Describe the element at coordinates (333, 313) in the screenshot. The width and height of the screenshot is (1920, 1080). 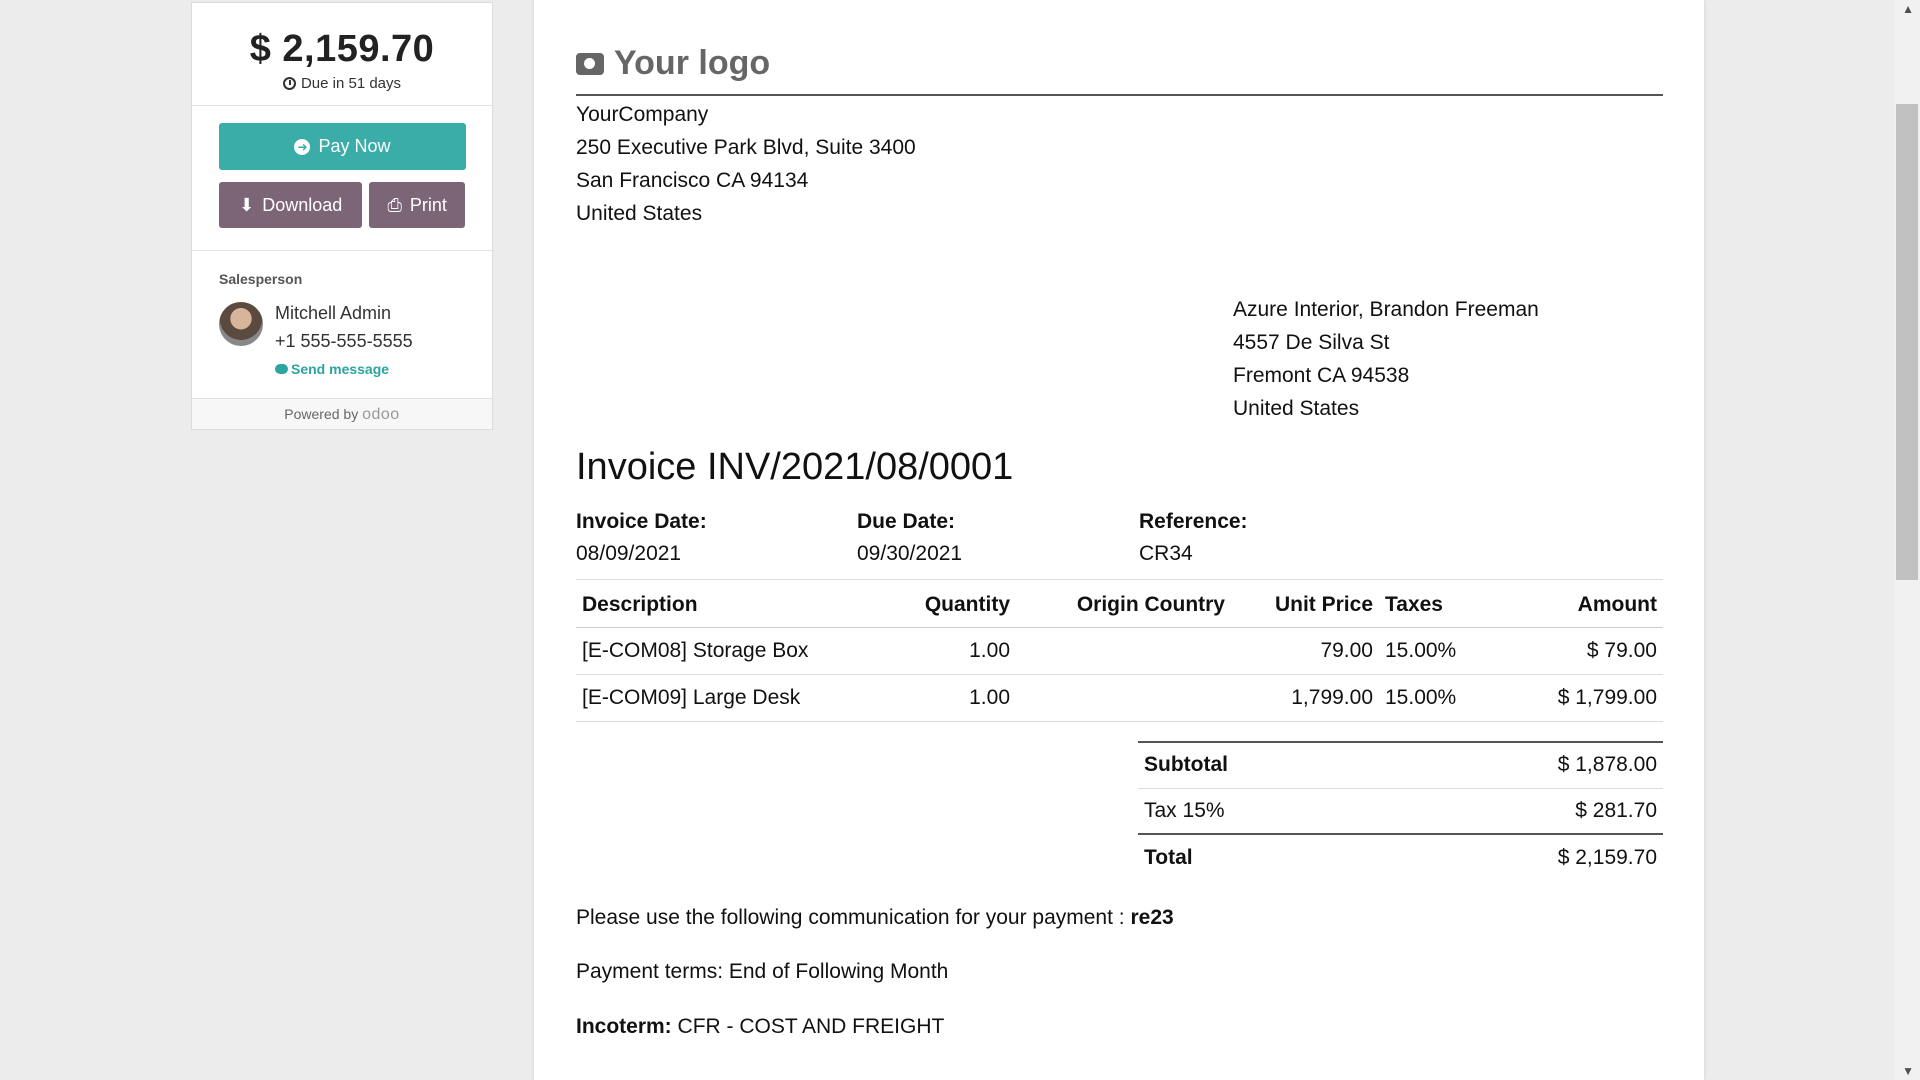
I see `salesperson-name: Mitchell Admin` at that location.